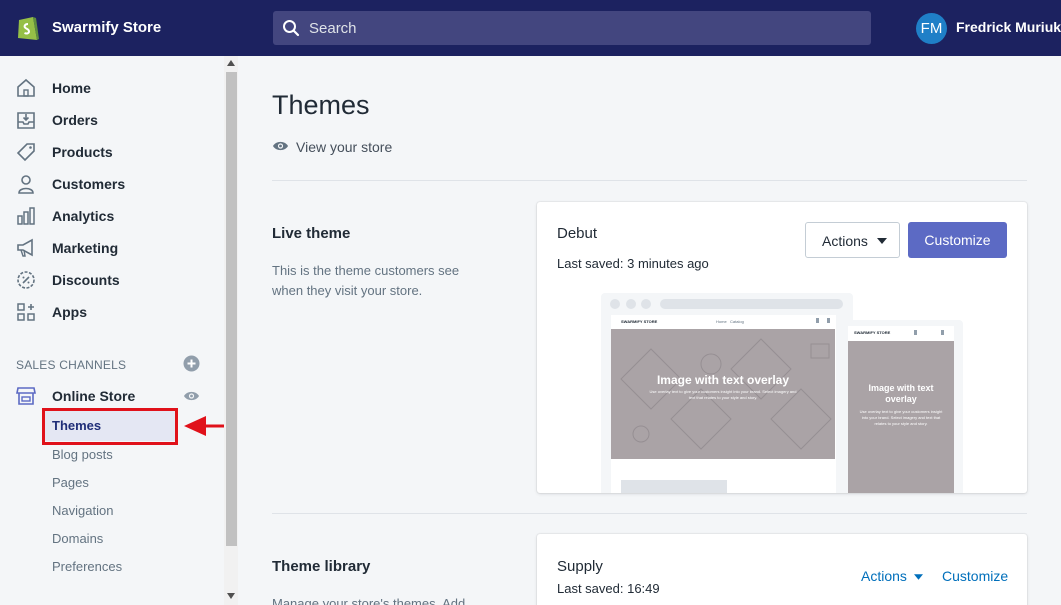  What do you see at coordinates (28, 28) in the screenshot?
I see `shopify-logo-icon` at bounding box center [28, 28].